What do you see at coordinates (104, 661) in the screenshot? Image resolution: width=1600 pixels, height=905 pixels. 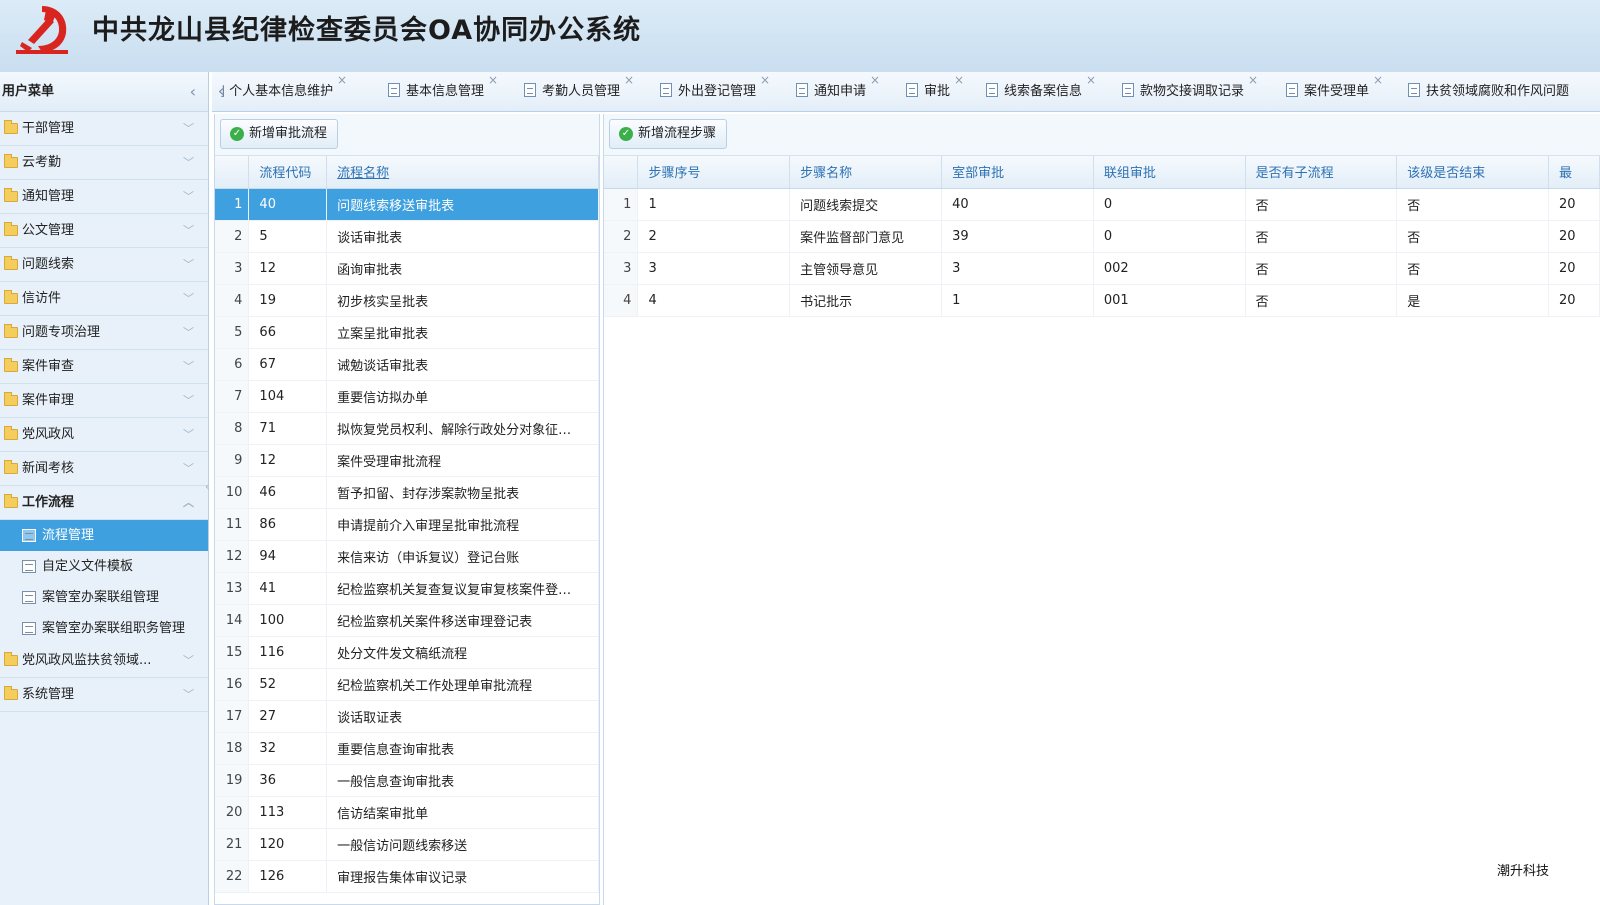 I see `sidebar-menu-item: 党风政风监扶贫领域... ﹀` at bounding box center [104, 661].